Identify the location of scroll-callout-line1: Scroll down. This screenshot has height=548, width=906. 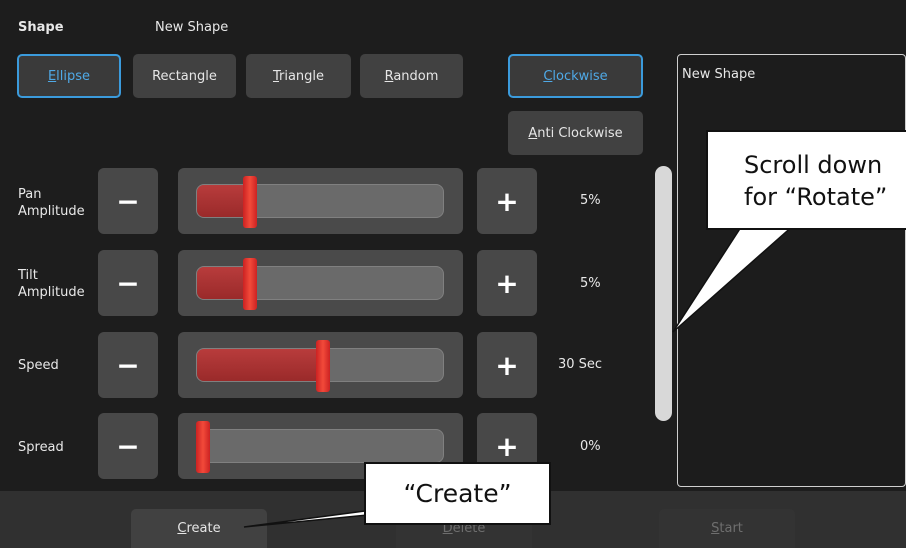
(813, 165).